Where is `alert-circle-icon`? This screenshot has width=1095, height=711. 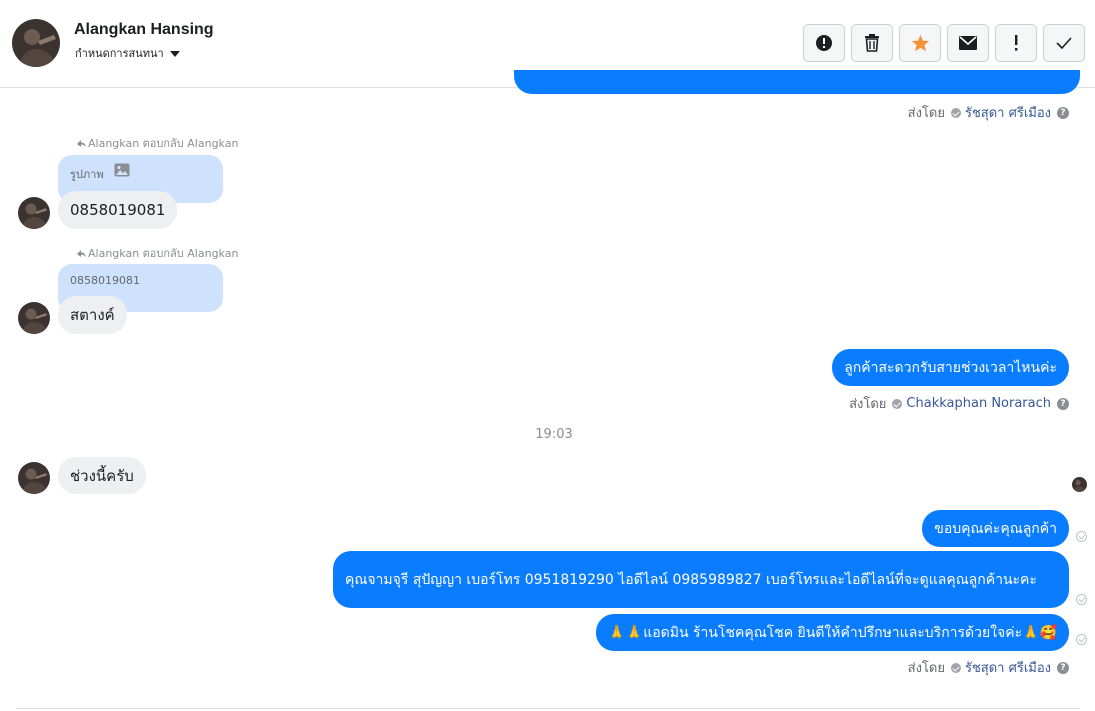 alert-circle-icon is located at coordinates (824, 43).